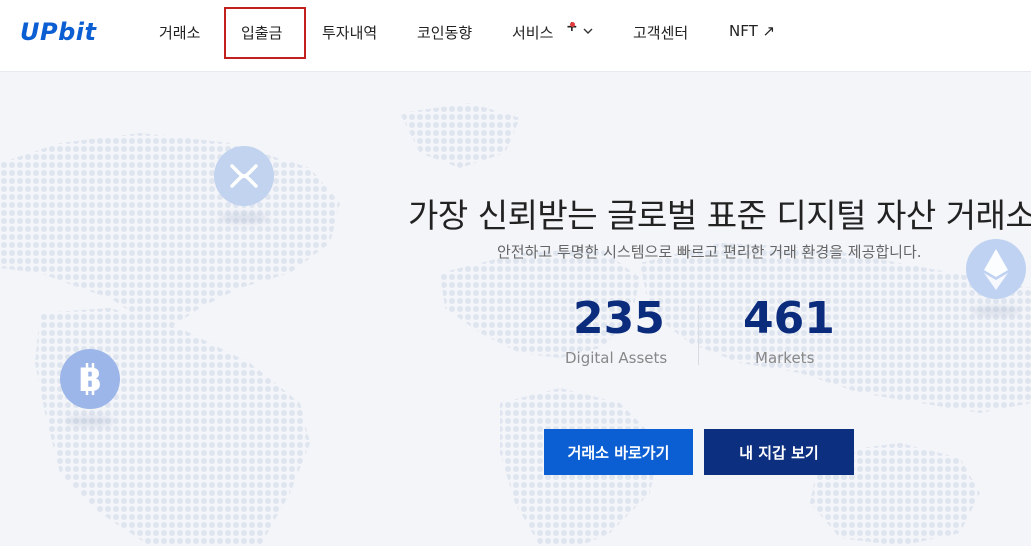 The image size is (1031, 546). I want to click on nav-exchange: 거래소, so click(179, 32).